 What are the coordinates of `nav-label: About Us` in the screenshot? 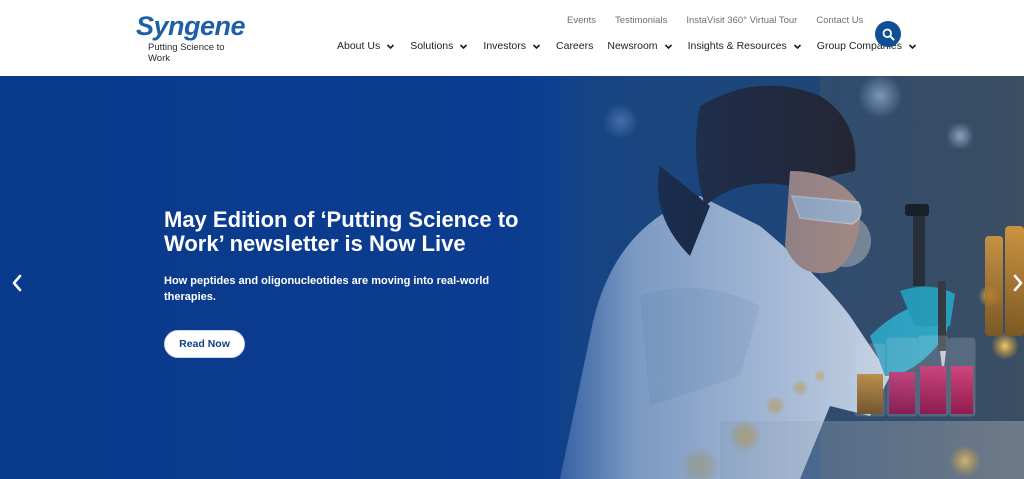 It's located at (359, 46).